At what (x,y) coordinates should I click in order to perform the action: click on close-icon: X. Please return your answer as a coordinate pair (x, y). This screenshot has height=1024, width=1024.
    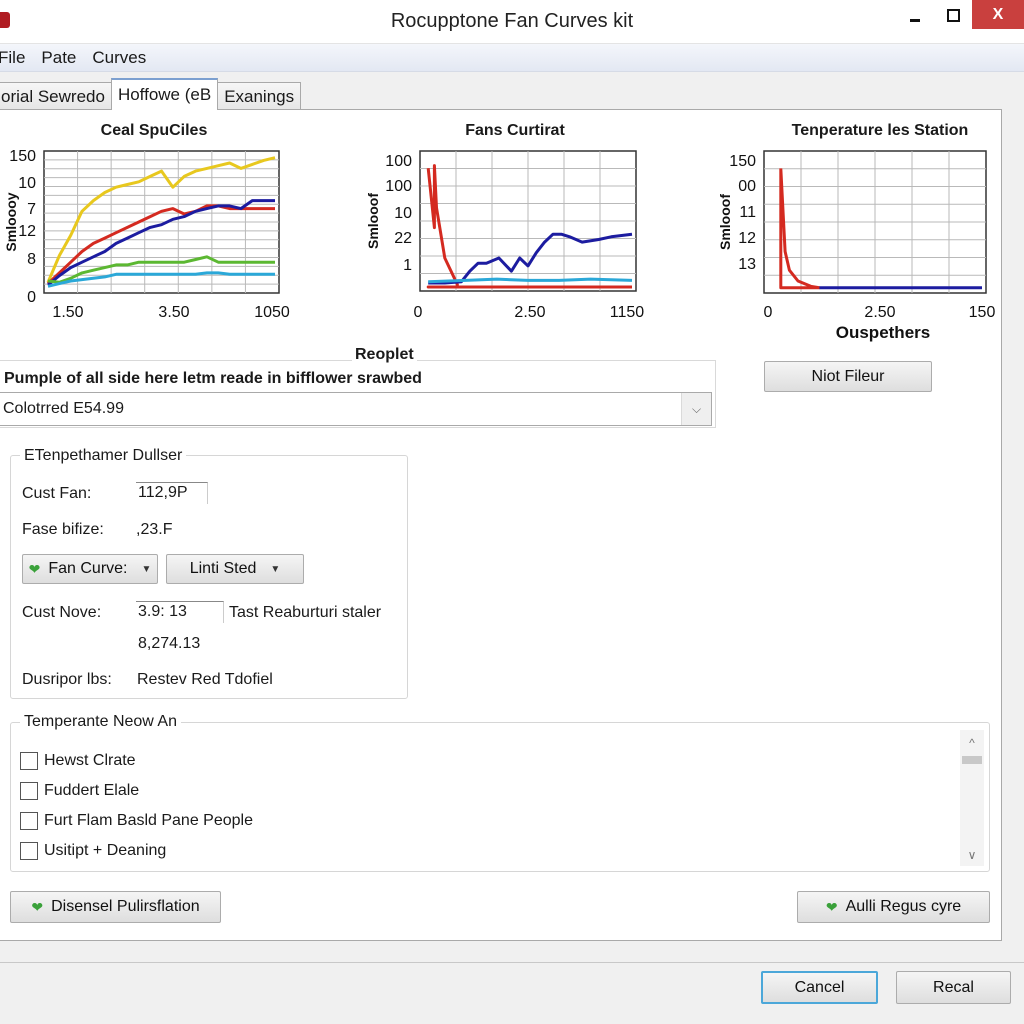
    Looking at the image, I should click on (998, 14).